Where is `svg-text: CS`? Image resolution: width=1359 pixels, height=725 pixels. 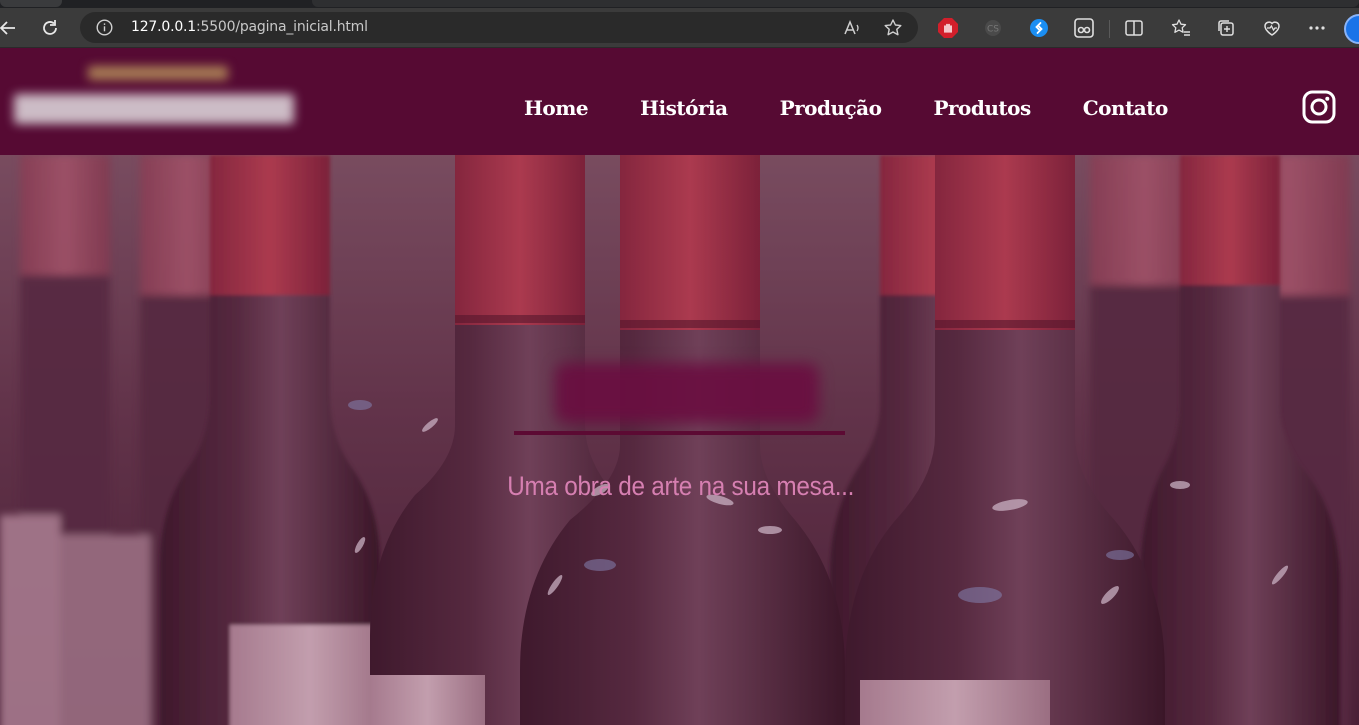
svg-text: CS is located at coordinates (993, 30).